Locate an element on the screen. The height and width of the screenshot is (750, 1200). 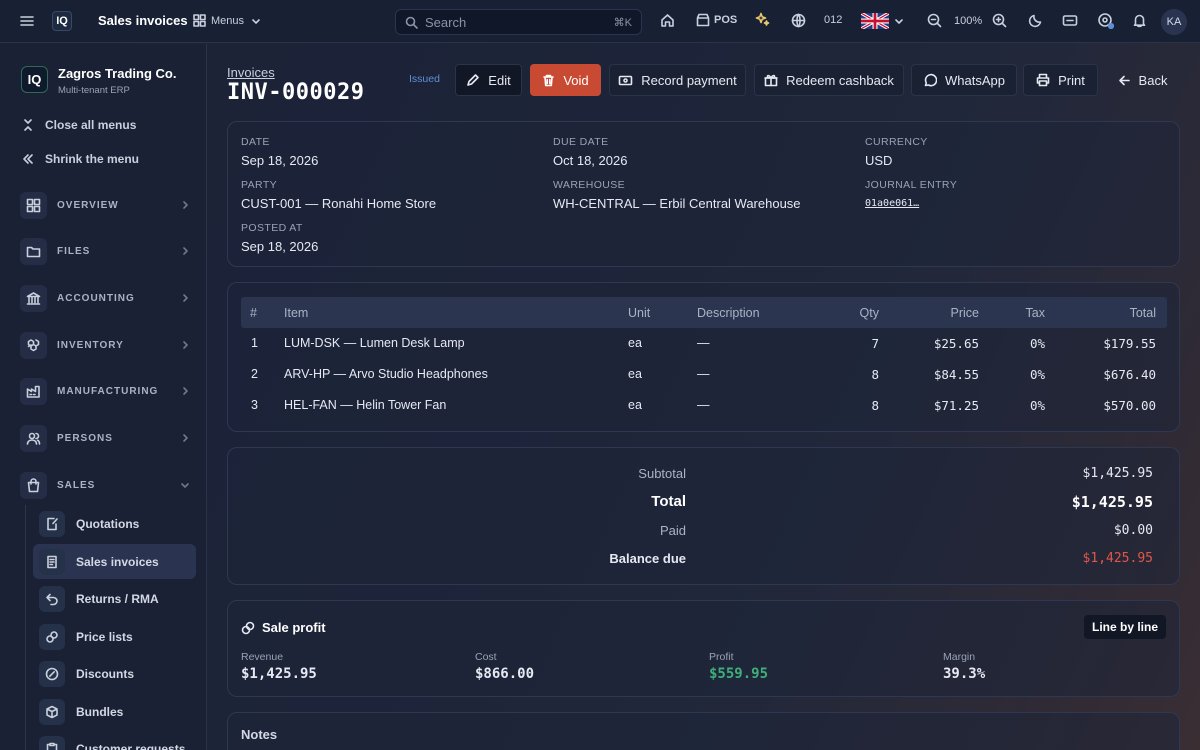
search-shortcut: ⌘K is located at coordinates (622, 22).